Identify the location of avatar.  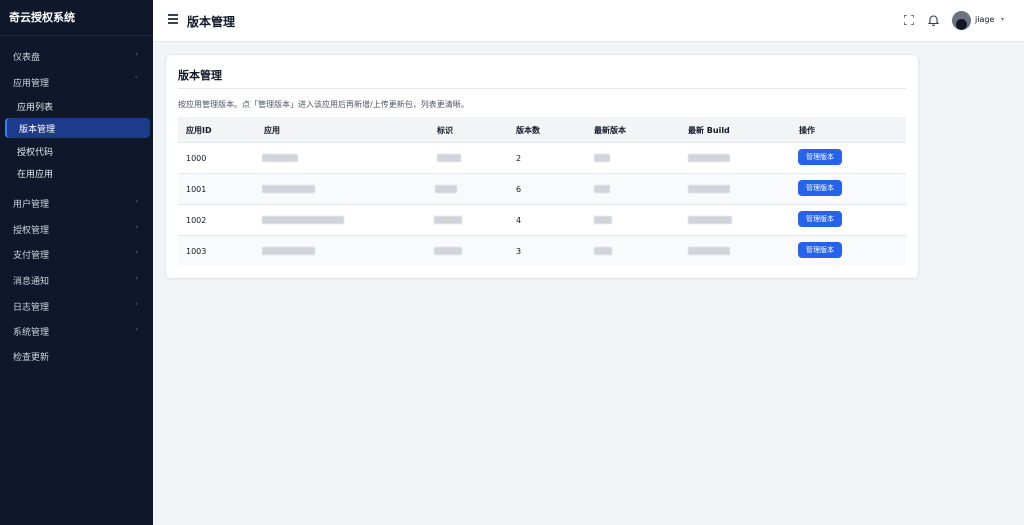
(961, 20).